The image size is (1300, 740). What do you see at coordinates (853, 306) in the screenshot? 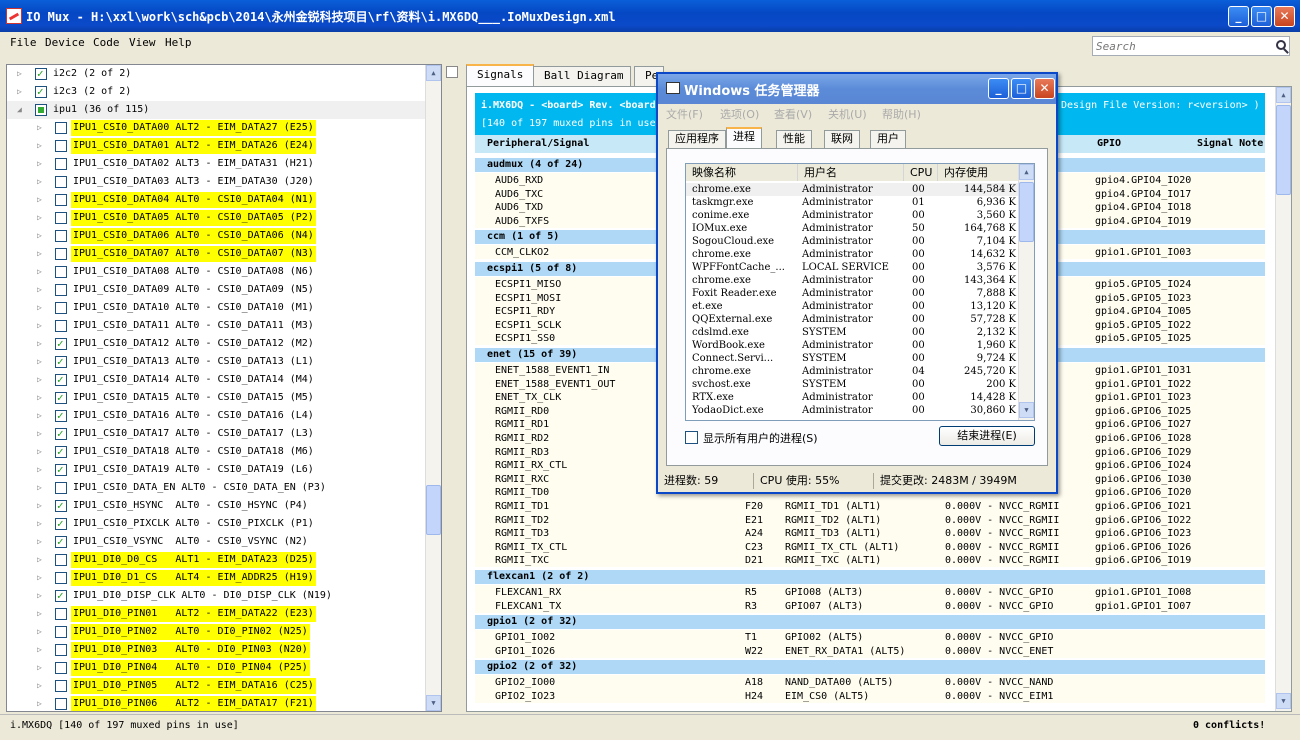
I see `process-row: et.exe Administrator 00 13,120 K` at bounding box center [853, 306].